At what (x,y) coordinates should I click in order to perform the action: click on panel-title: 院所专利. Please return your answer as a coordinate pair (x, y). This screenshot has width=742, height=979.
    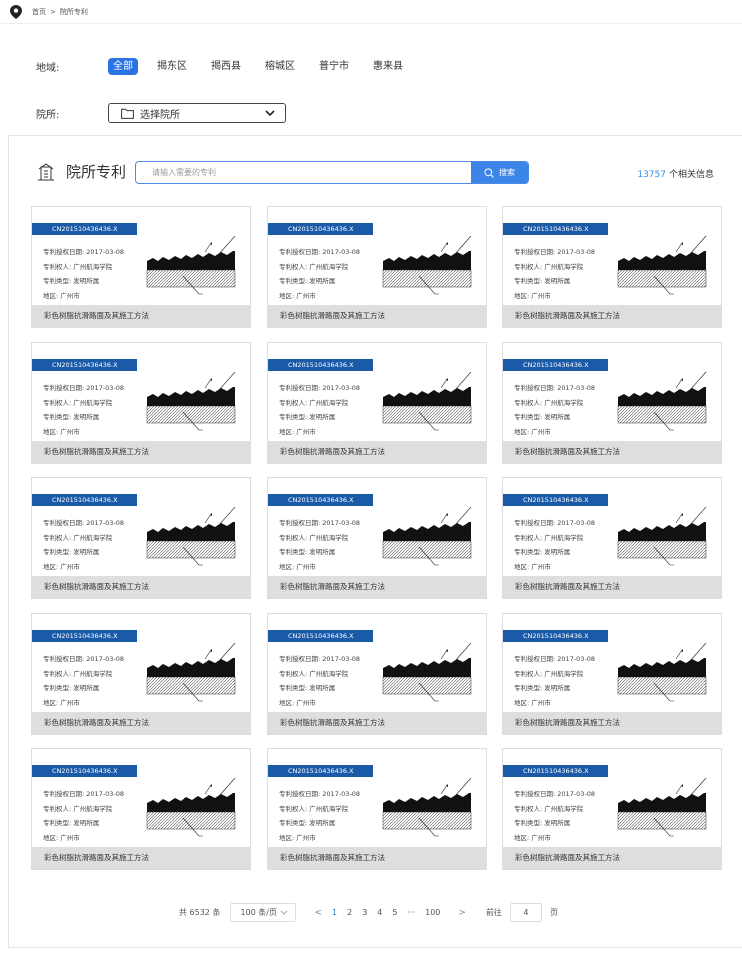
    Looking at the image, I should click on (81, 171).